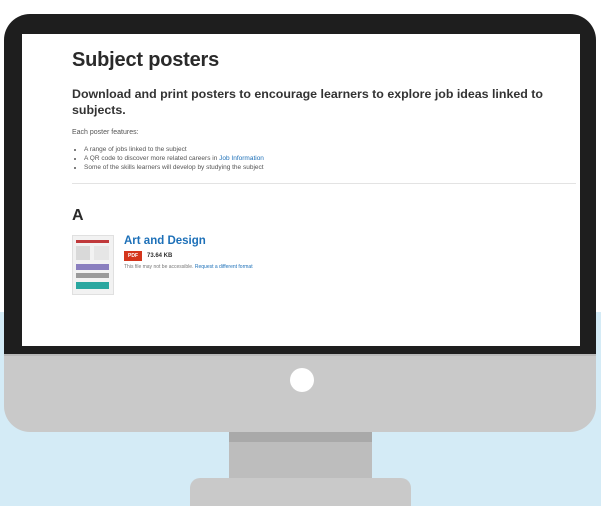 Image resolution: width=601 pixels, height=506 pixels. I want to click on feature-item: A range of jobs linked to the subject, so click(328, 149).